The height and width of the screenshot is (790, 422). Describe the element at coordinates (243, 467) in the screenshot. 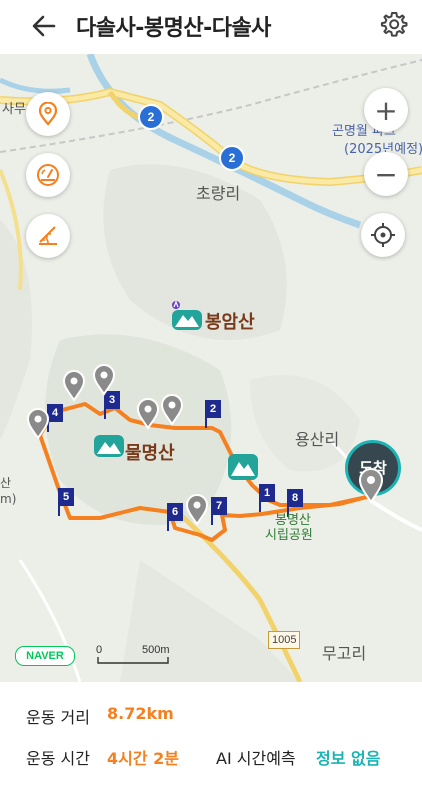

I see `mountain-peak-icon-route` at that location.